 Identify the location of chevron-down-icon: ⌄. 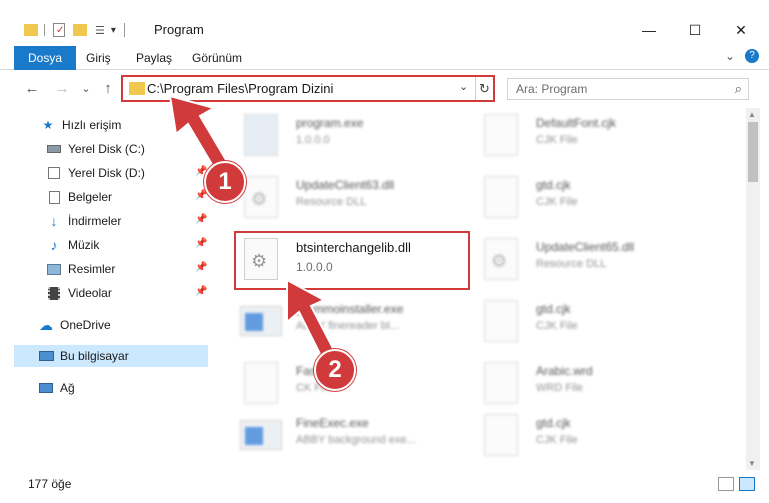
(463, 86).